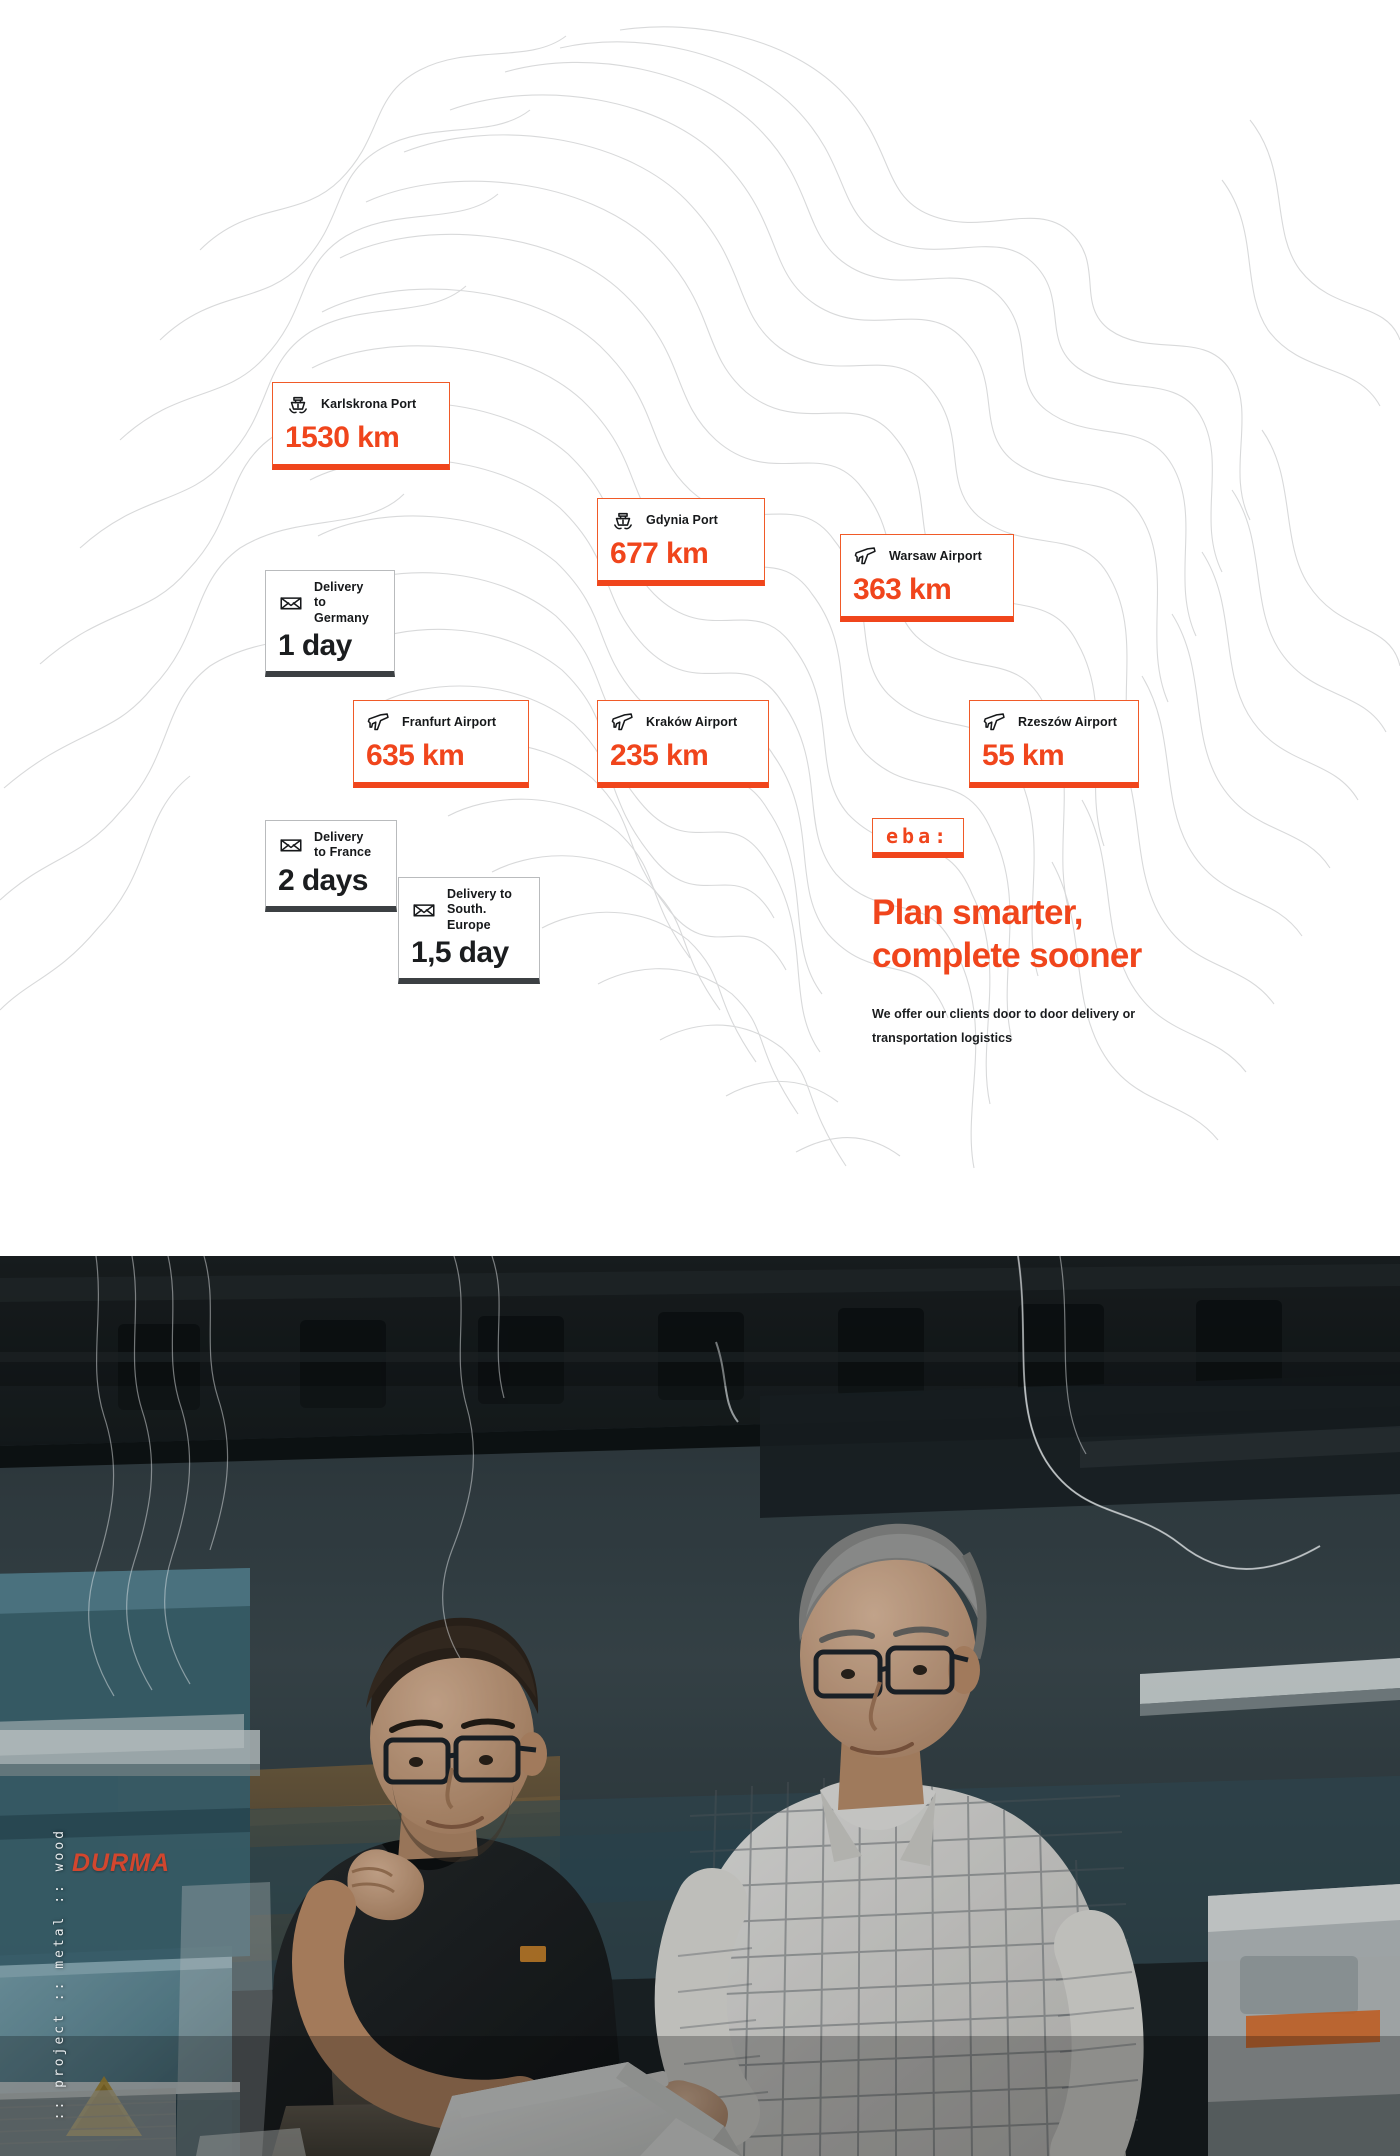 Image resolution: width=1400 pixels, height=2156 pixels. I want to click on map-card-header: Delivery to France, so click(330, 845).